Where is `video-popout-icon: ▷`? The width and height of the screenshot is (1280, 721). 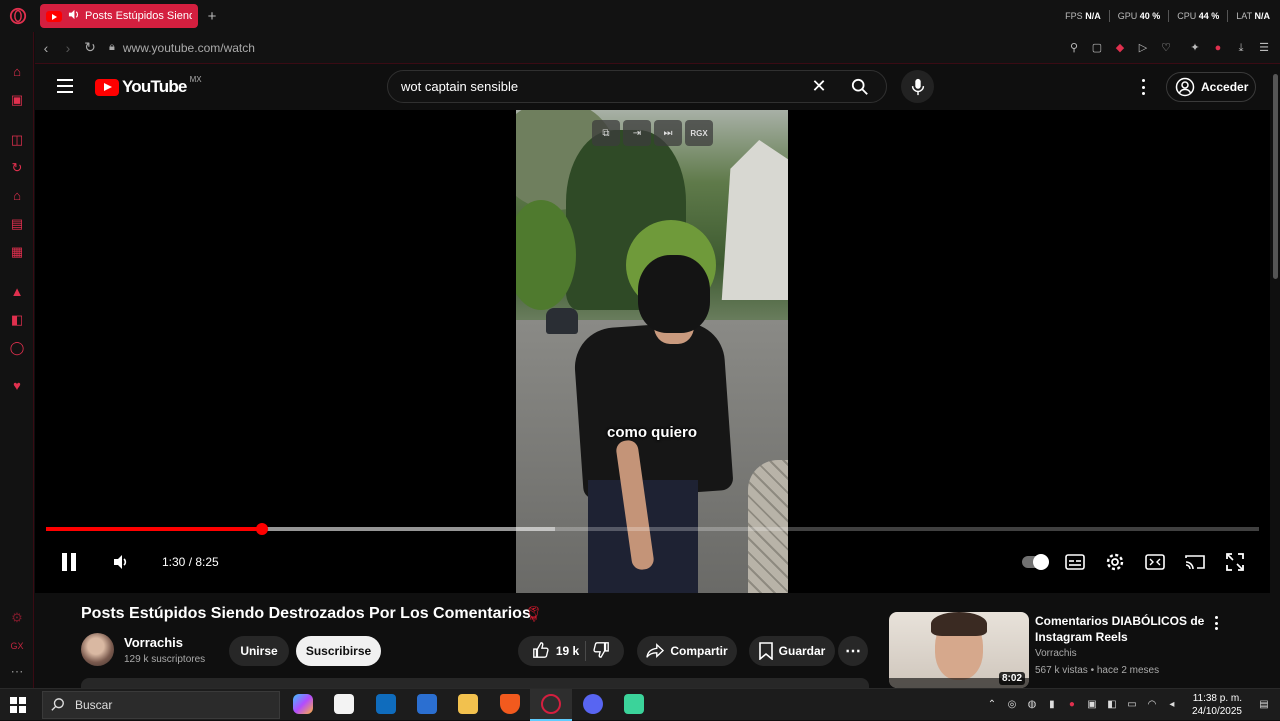
video-popout-icon: ▷ is located at coordinates (1143, 48).